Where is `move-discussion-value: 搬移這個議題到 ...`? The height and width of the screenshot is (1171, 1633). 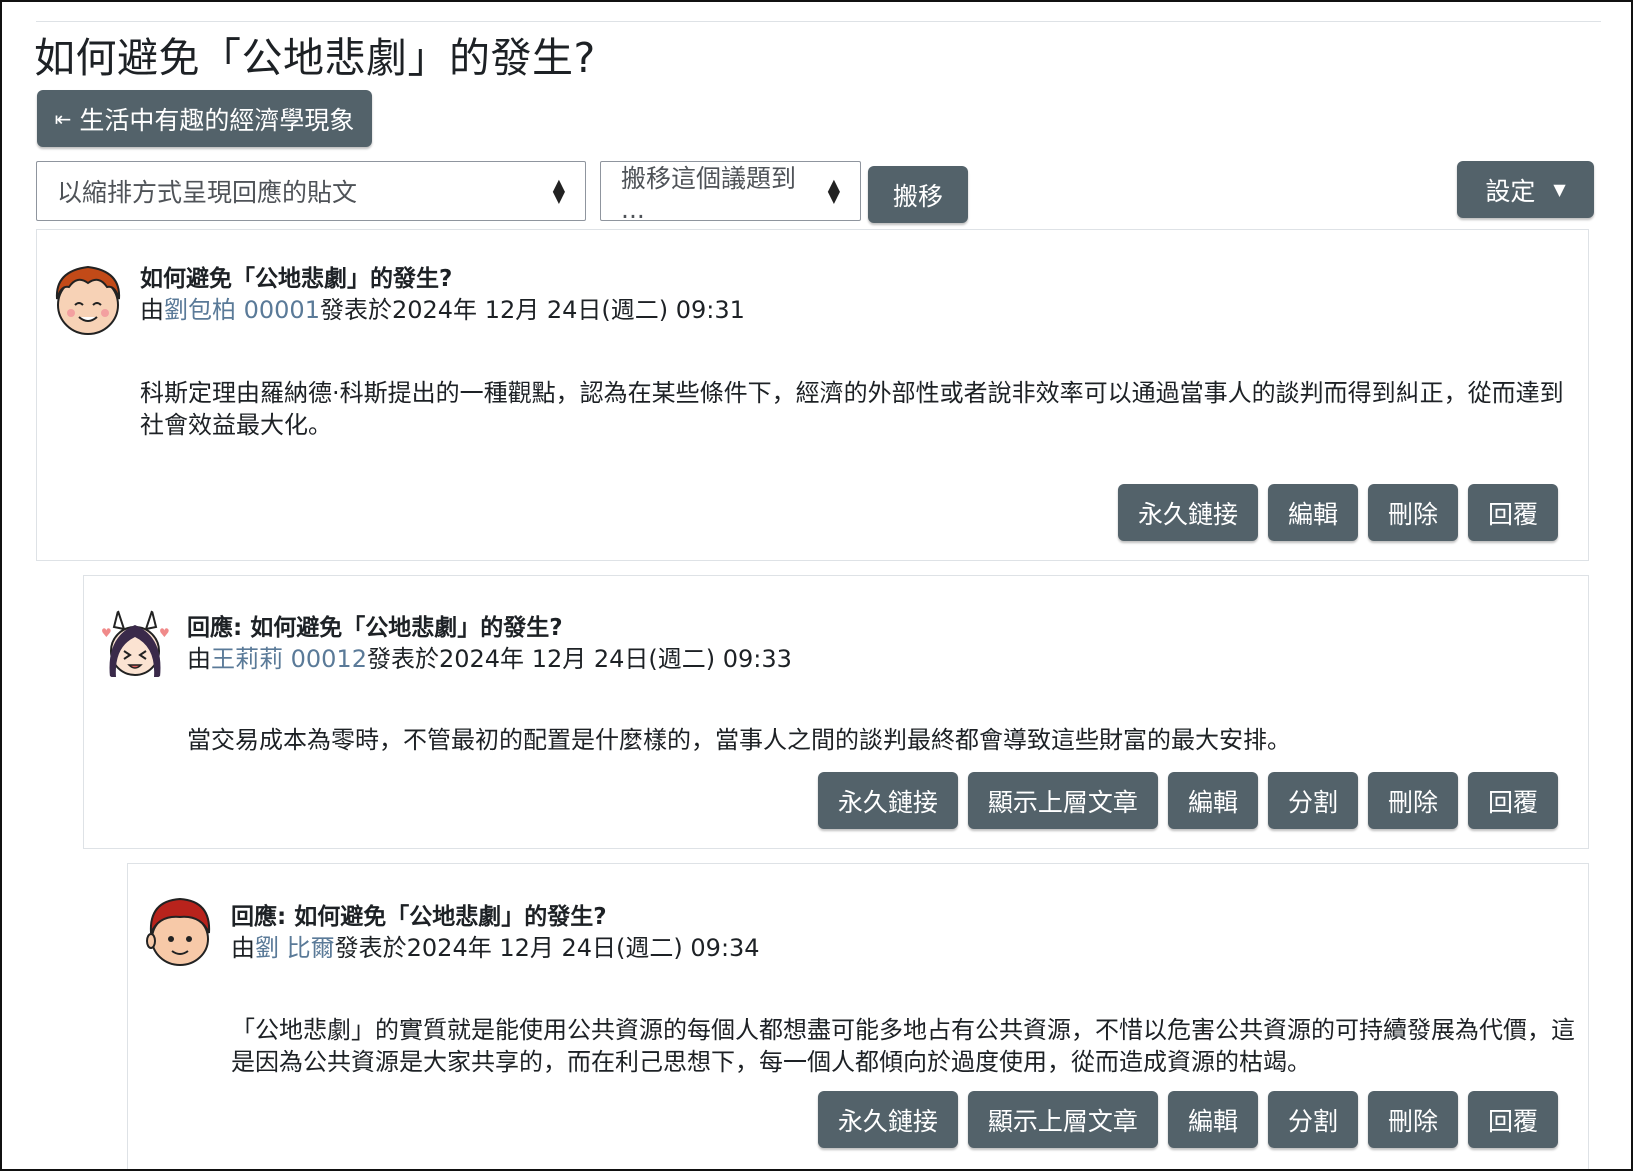 move-discussion-value: 搬移這個議題到 ... is located at coordinates (709, 193).